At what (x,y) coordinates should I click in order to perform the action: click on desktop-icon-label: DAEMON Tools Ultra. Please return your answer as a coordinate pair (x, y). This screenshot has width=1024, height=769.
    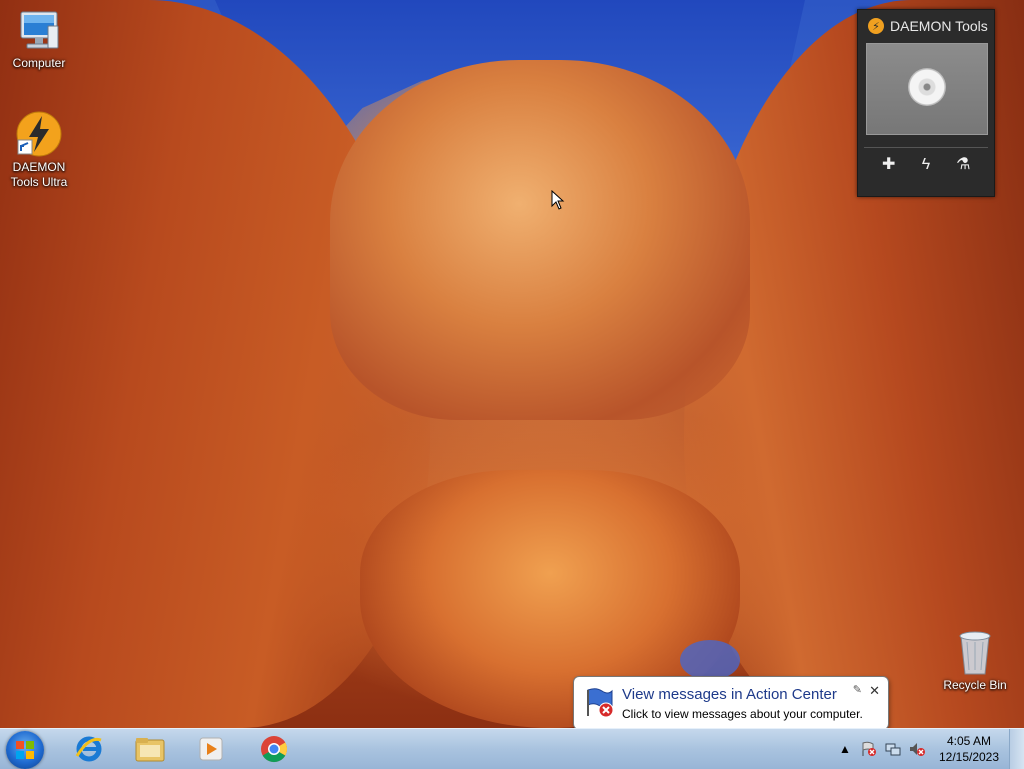
    Looking at the image, I should click on (39, 174).